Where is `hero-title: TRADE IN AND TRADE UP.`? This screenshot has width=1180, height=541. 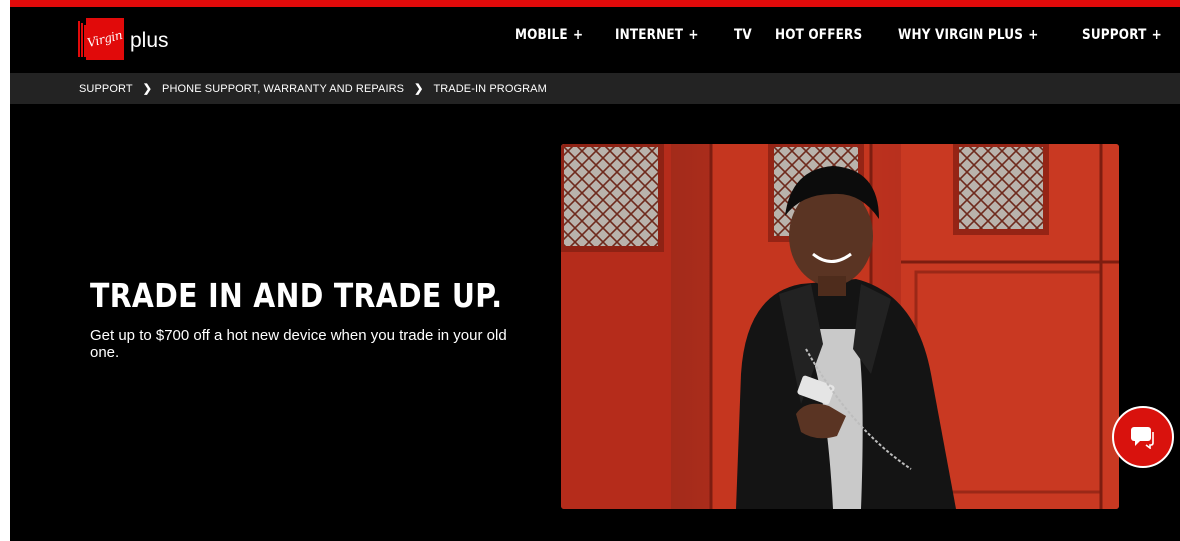 hero-title: TRADE IN AND TRADE UP. is located at coordinates (296, 295).